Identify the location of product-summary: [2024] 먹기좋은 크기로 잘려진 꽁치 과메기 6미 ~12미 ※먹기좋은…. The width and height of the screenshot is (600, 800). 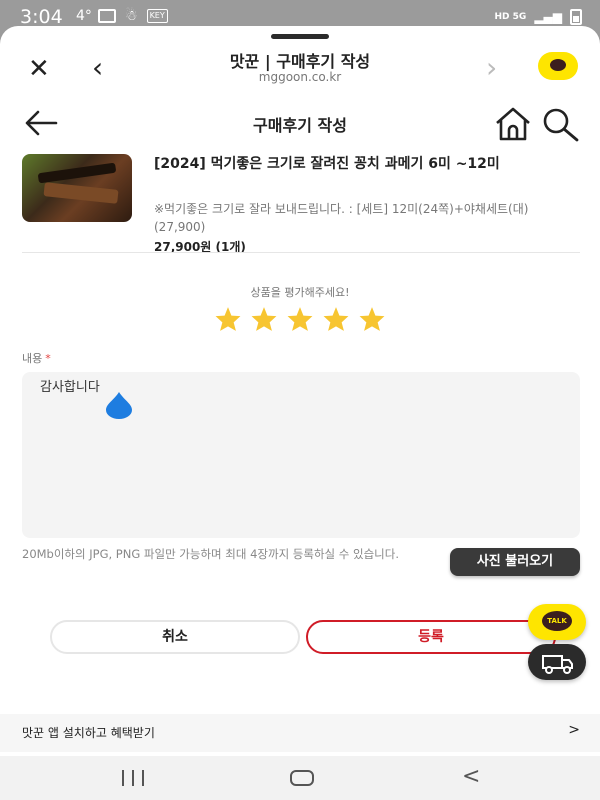
(301, 204).